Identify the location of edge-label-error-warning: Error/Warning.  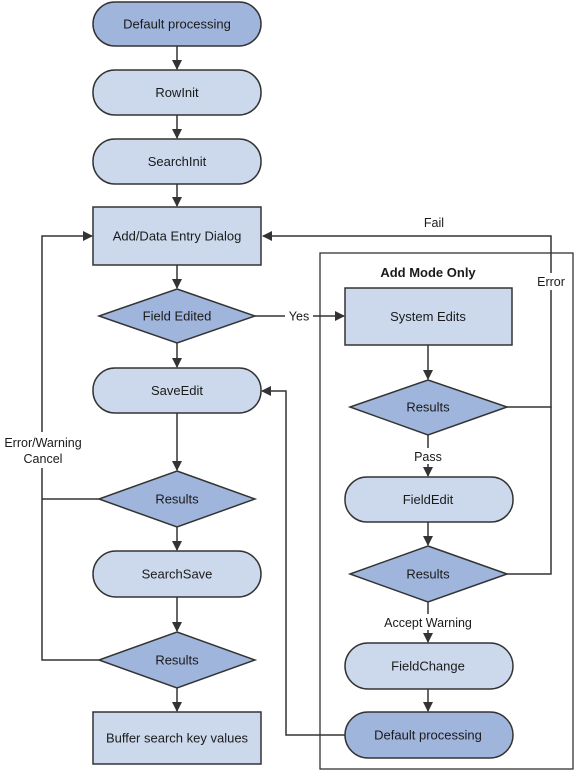
(42, 443).